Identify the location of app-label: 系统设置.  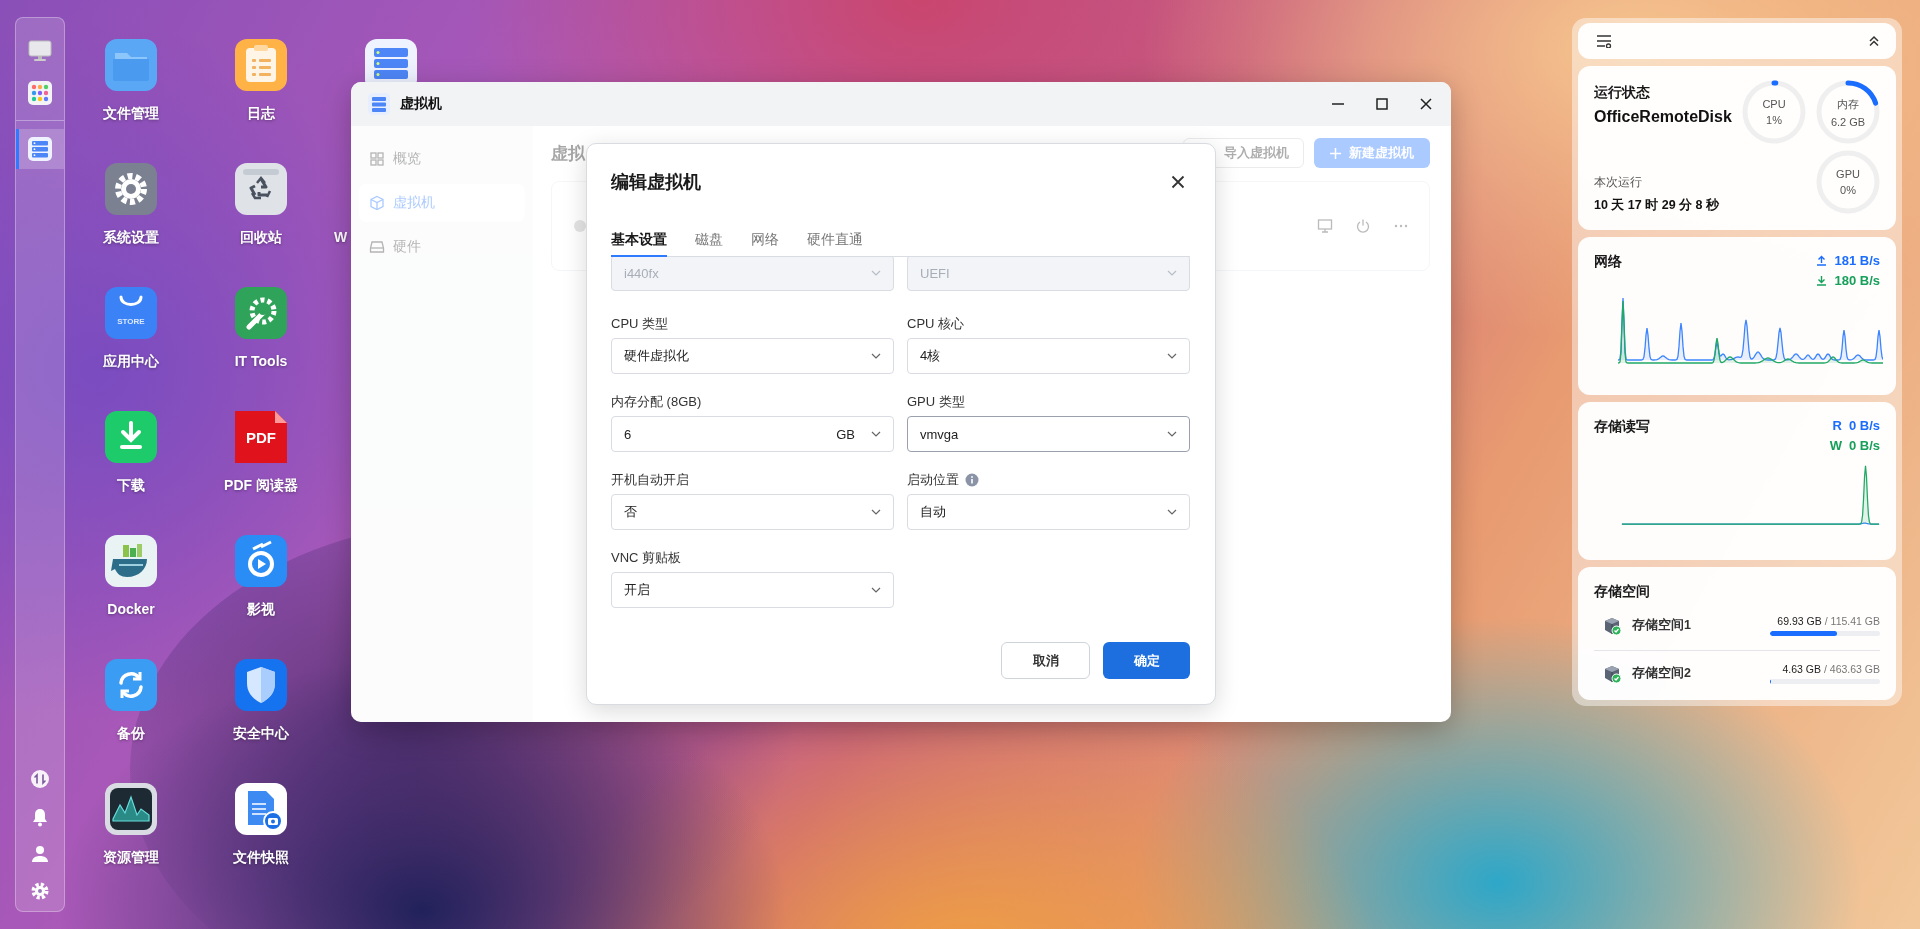
(131, 238).